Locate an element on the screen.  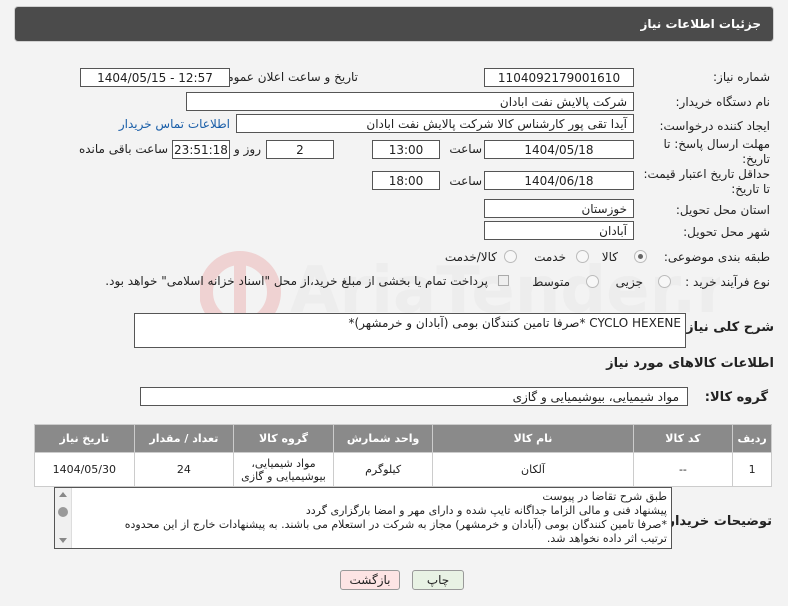
category-service-label: خدمت is located at coordinates (550, 257).